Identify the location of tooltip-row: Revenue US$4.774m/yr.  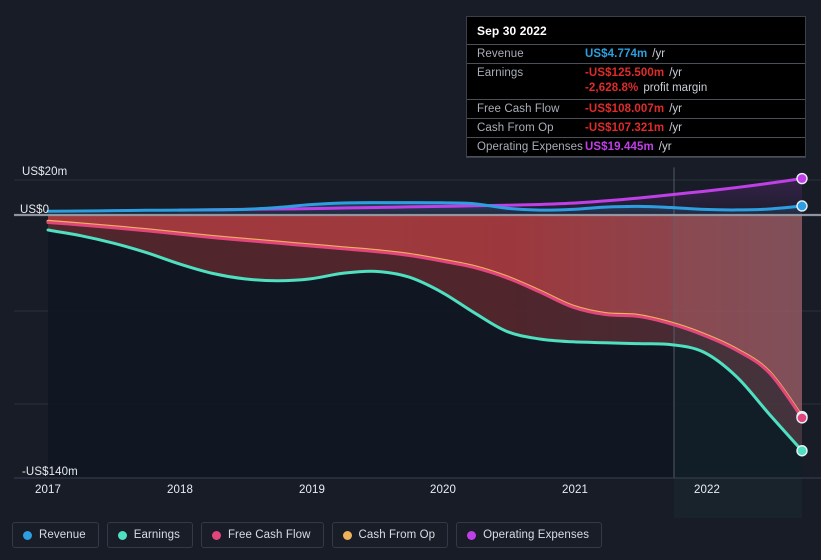
(636, 53).